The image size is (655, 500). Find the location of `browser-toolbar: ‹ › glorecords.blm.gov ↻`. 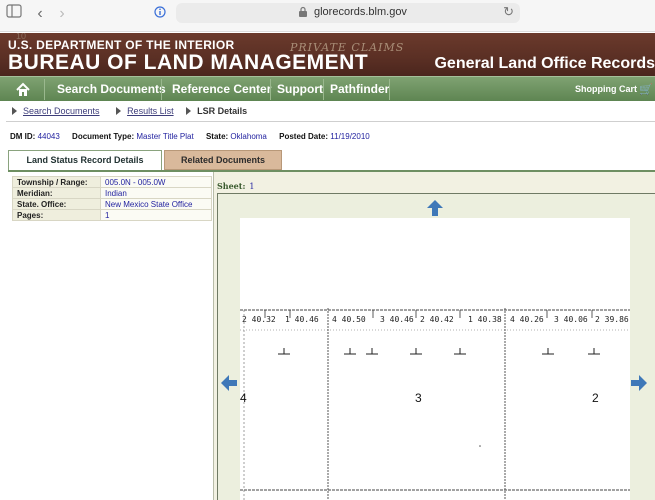

browser-toolbar: ‹ › glorecords.blm.gov ↻ is located at coordinates (327, 16).